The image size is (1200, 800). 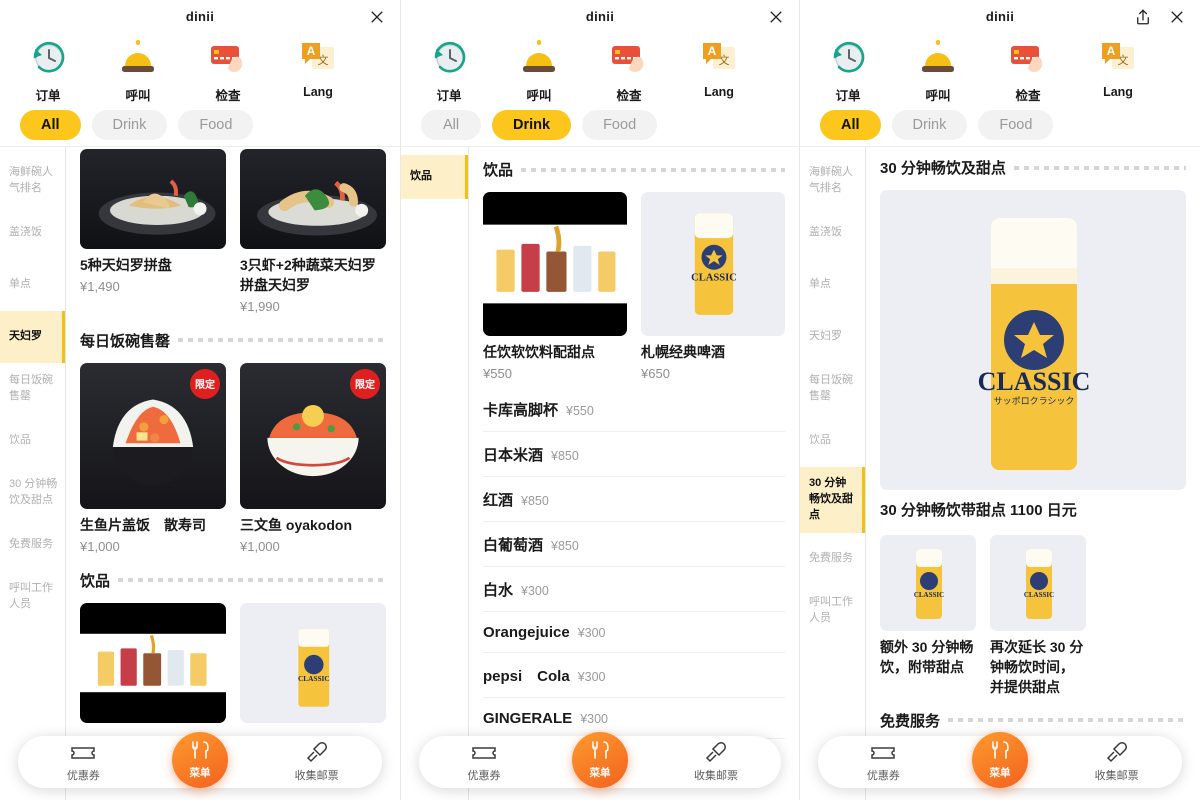 I want to click on list-item-name: 白水, so click(x=498, y=590).